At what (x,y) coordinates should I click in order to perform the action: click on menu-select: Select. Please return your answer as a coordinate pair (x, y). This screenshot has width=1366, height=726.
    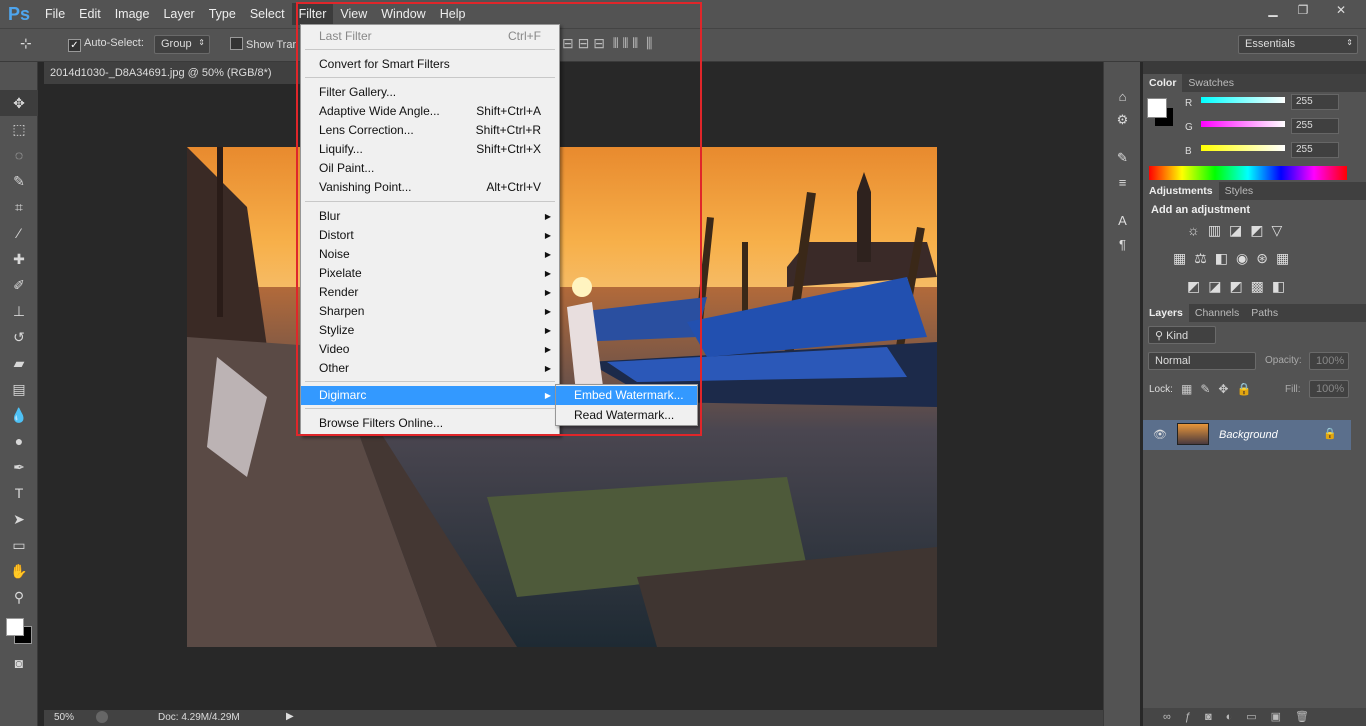
    Looking at the image, I should click on (267, 14).